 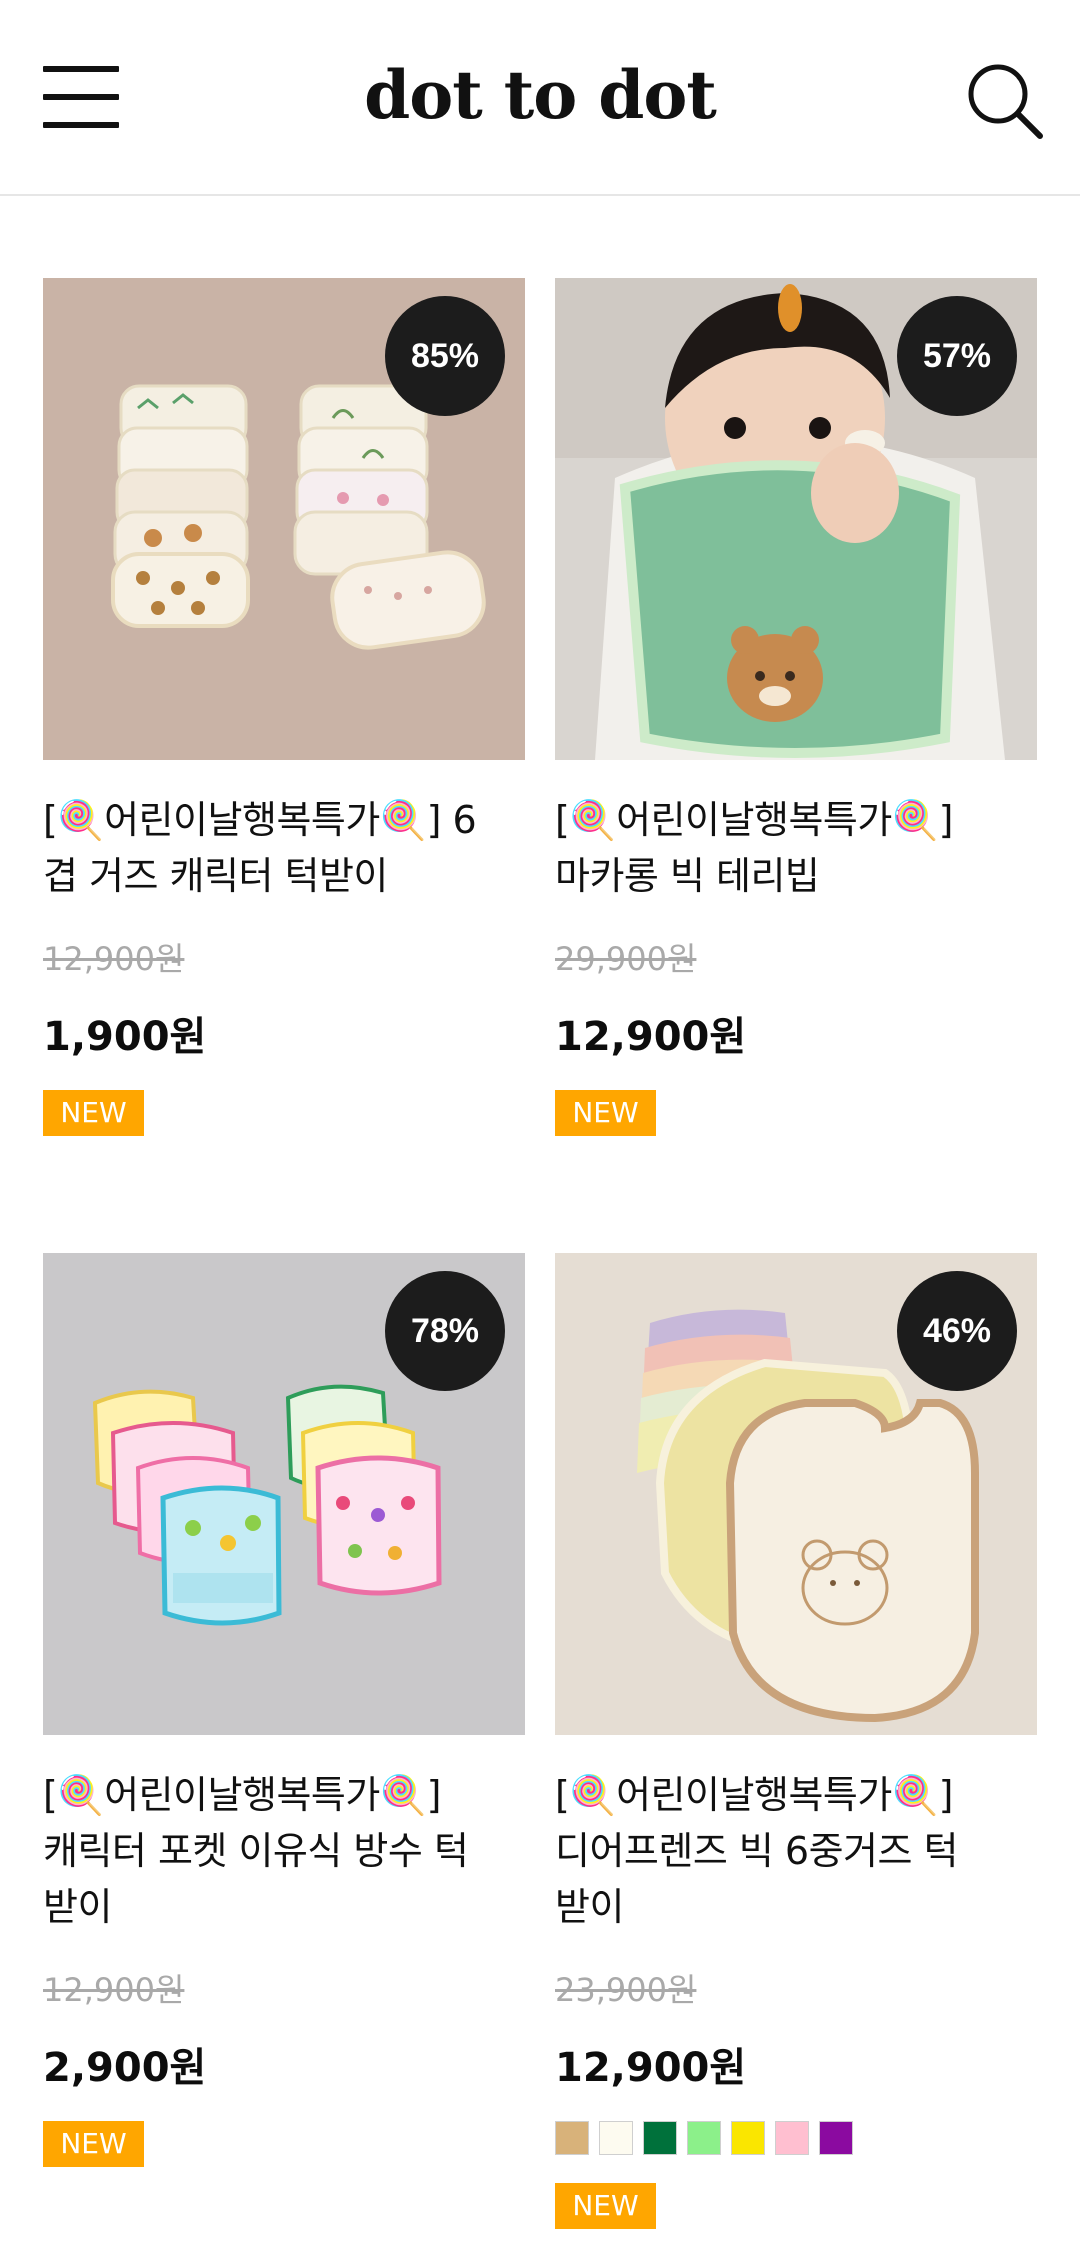 I want to click on original-price: 23,900원, so click(x=626, y=1990).